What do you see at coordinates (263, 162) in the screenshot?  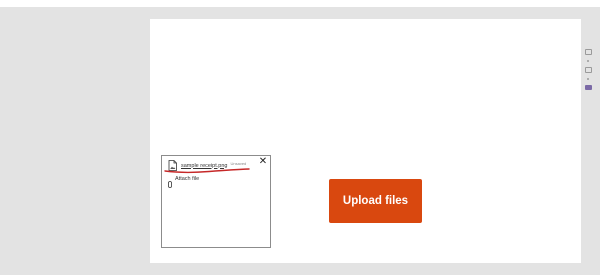 I see `close-icon: ✕` at bounding box center [263, 162].